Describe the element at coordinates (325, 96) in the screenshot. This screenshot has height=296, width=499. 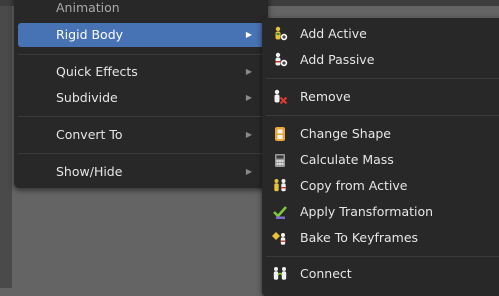
I see `menu-item-label: Remove` at that location.